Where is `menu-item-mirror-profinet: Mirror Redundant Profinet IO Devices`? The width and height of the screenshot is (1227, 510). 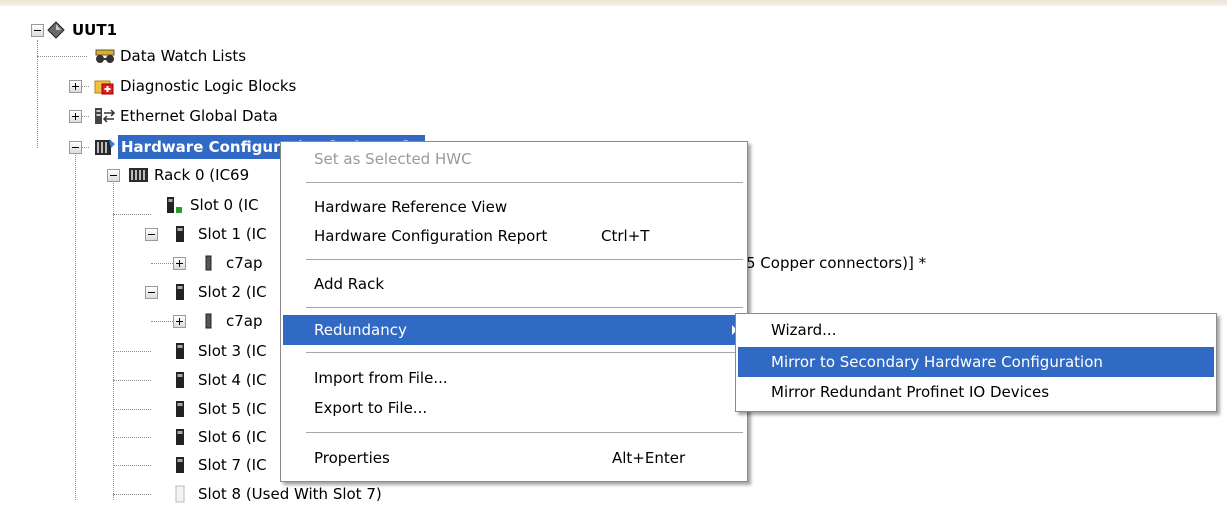
menu-item-mirror-profinet: Mirror Redundant Profinet IO Devices is located at coordinates (976, 392).